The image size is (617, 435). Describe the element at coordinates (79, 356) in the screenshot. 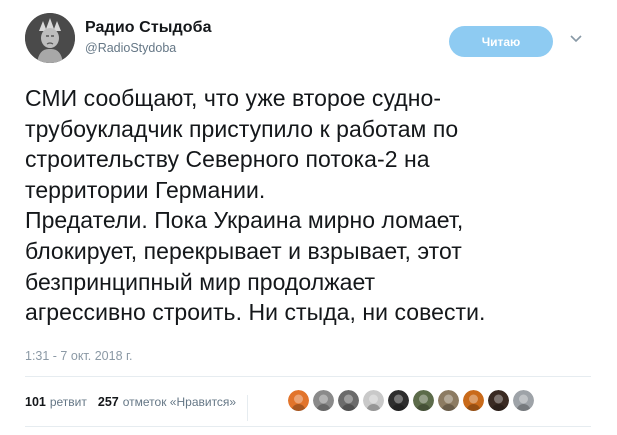

I see `tweet-timestamp: 1:31 - 7 окт. 2018 г.` at that location.